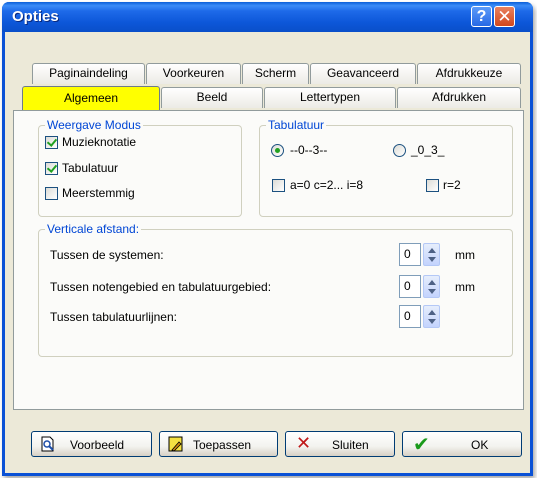 Image resolution: width=537 pixels, height=478 pixels. I want to click on notengebied-input: 0, so click(410, 286).